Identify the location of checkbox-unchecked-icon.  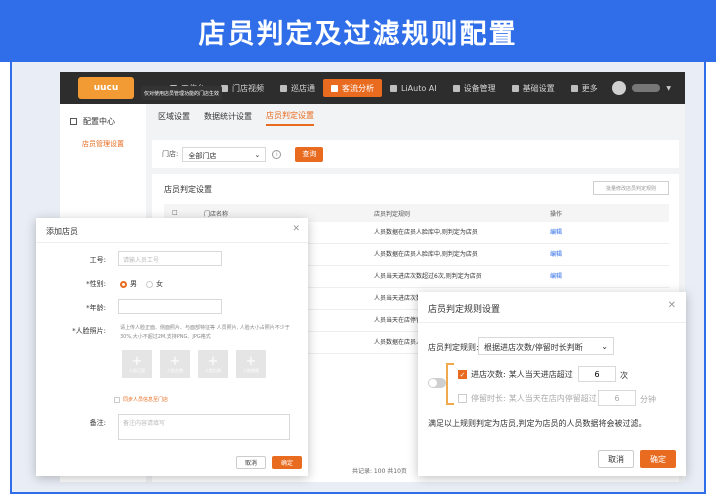
(462, 398).